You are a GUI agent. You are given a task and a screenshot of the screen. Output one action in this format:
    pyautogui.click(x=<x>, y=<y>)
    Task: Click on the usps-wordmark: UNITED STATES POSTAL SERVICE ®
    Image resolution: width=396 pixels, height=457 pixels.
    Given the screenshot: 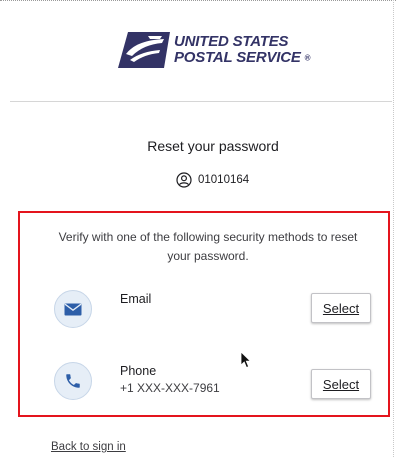 What is the action you would take?
    pyautogui.click(x=249, y=50)
    